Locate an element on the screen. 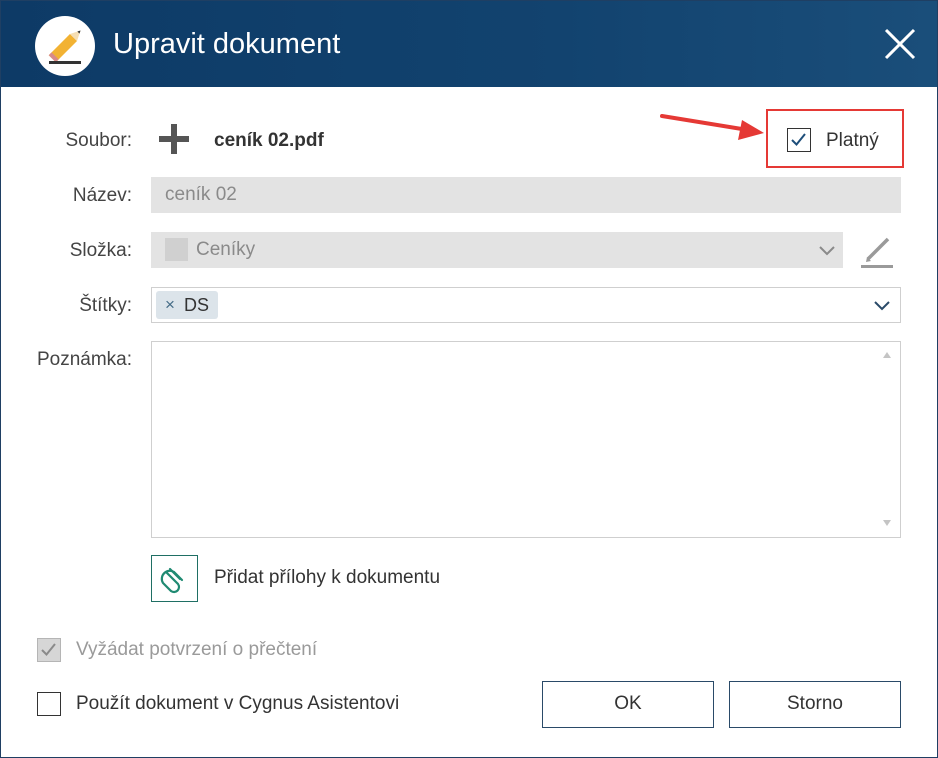  valid-checkbox is located at coordinates (799, 140).